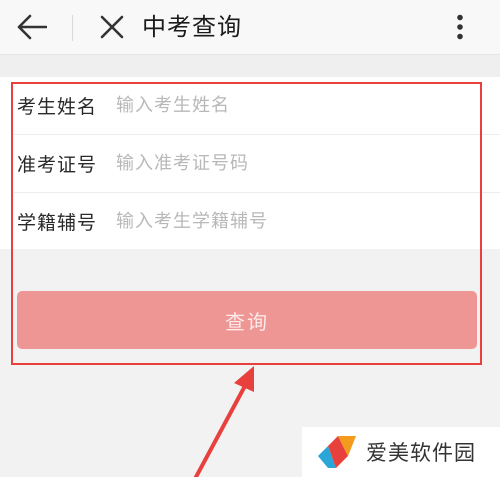 The width and height of the screenshot is (500, 477). I want to click on watermark-text: 爱美软件园, so click(421, 453).